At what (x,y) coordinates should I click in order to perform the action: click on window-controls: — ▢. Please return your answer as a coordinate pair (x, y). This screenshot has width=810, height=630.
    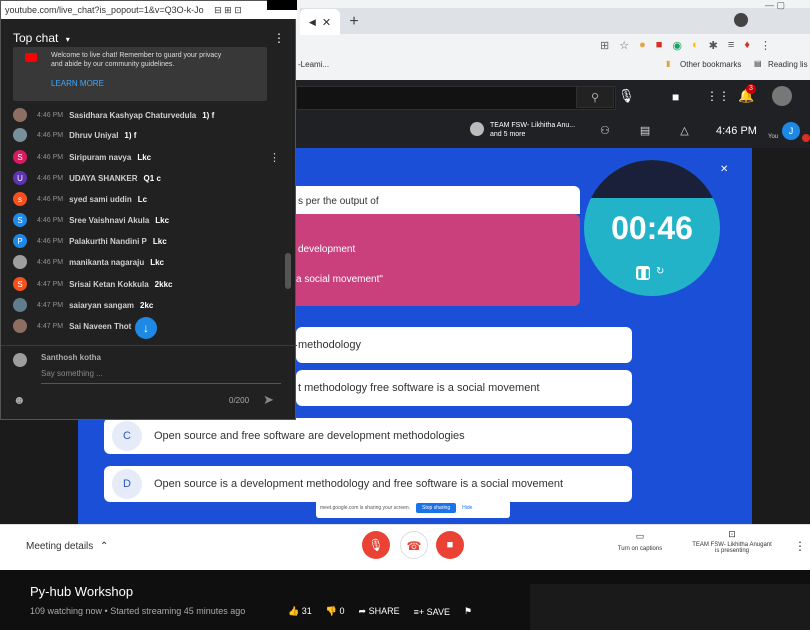
    Looking at the image, I should click on (787, 5).